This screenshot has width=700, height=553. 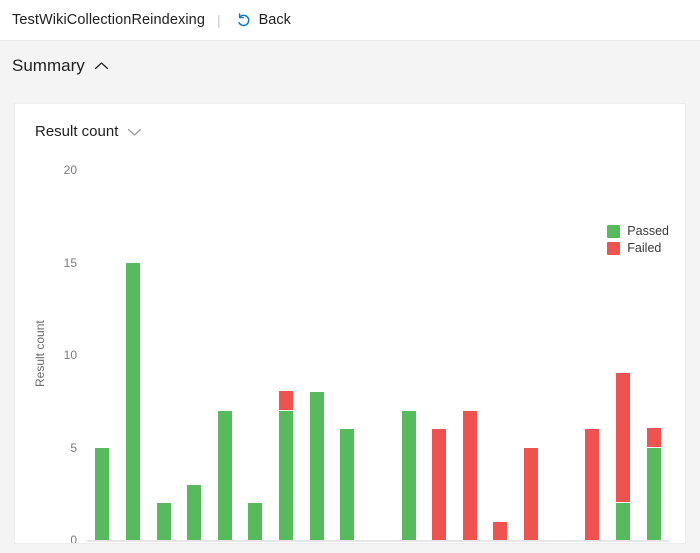 What do you see at coordinates (73, 447) in the screenshot?
I see `y-axis-tick: 5` at bounding box center [73, 447].